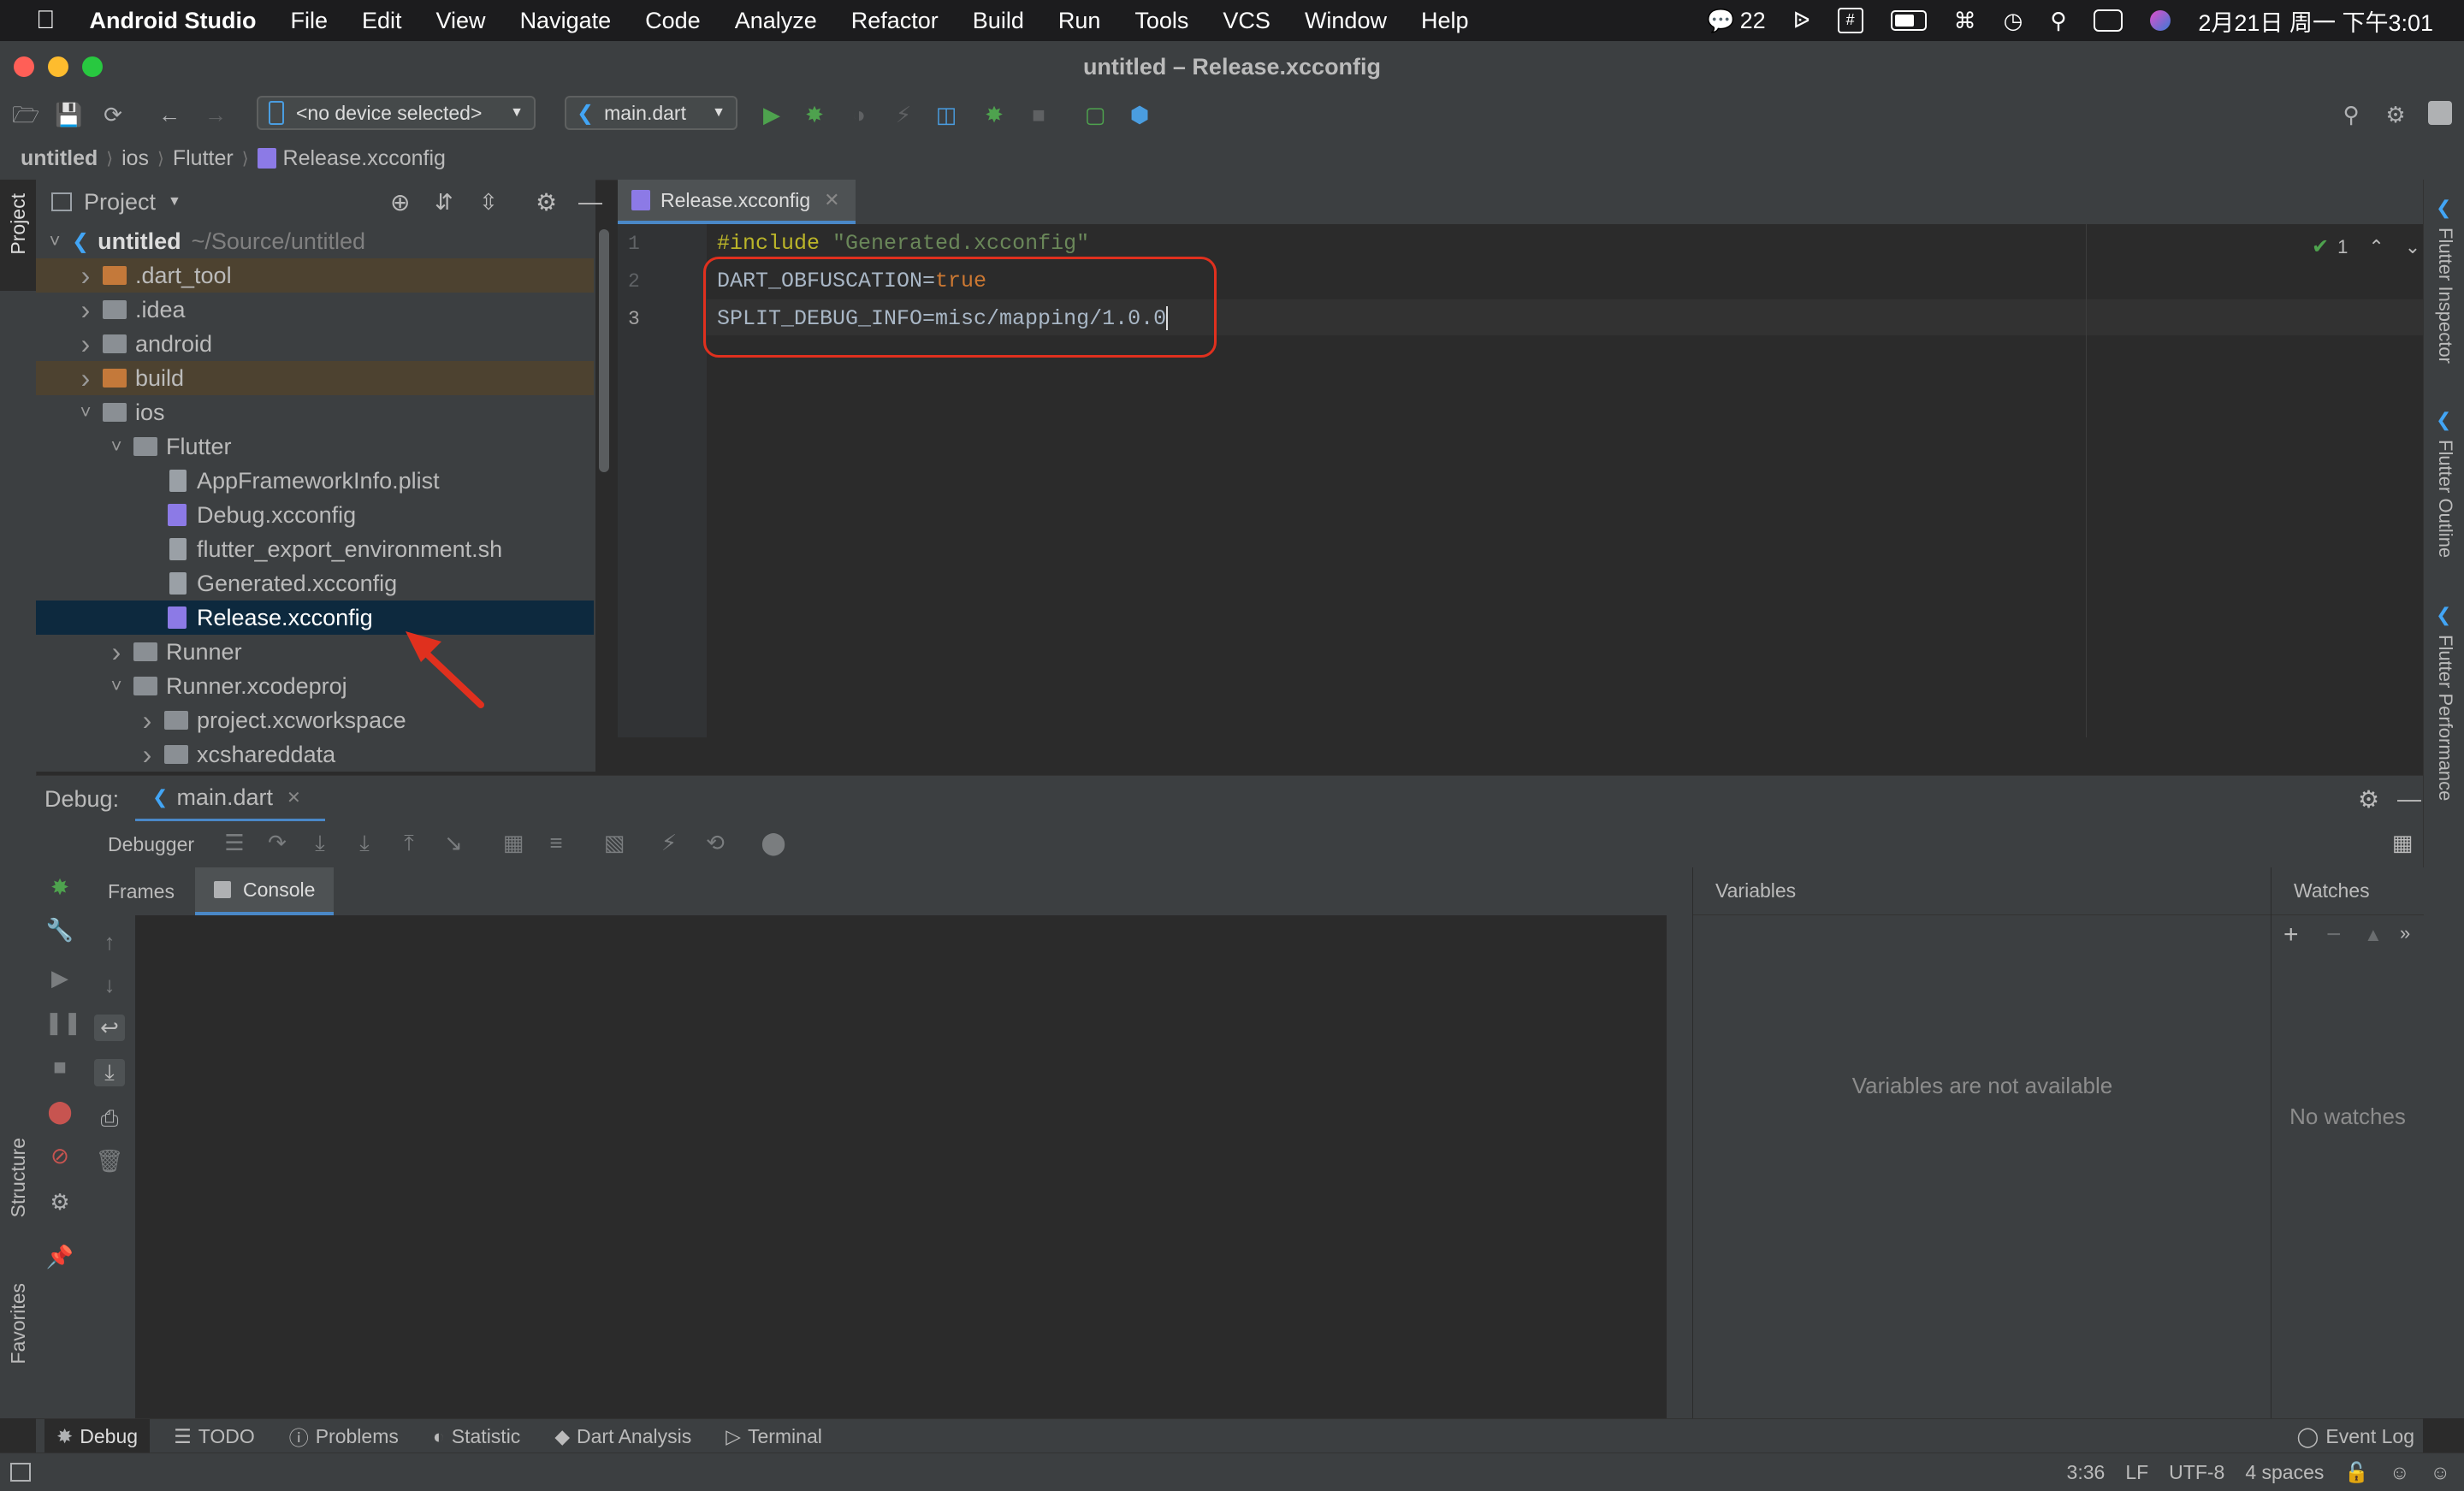 The image size is (2464, 1491). Describe the element at coordinates (461, 21) in the screenshot. I see `menu-view: View` at that location.